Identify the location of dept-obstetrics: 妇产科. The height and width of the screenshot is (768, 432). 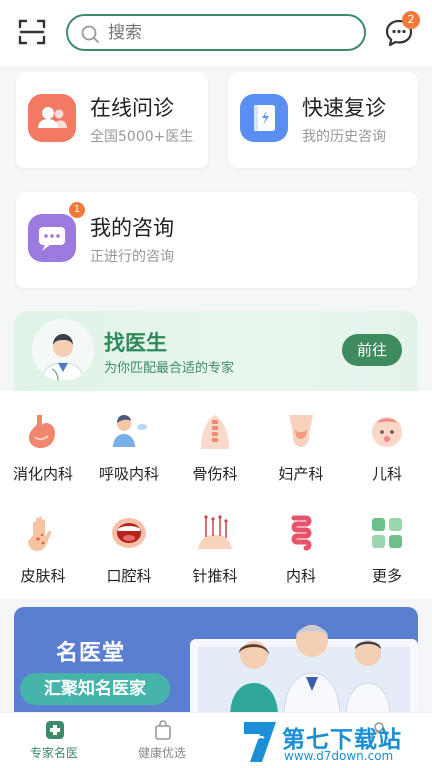
(301, 437).